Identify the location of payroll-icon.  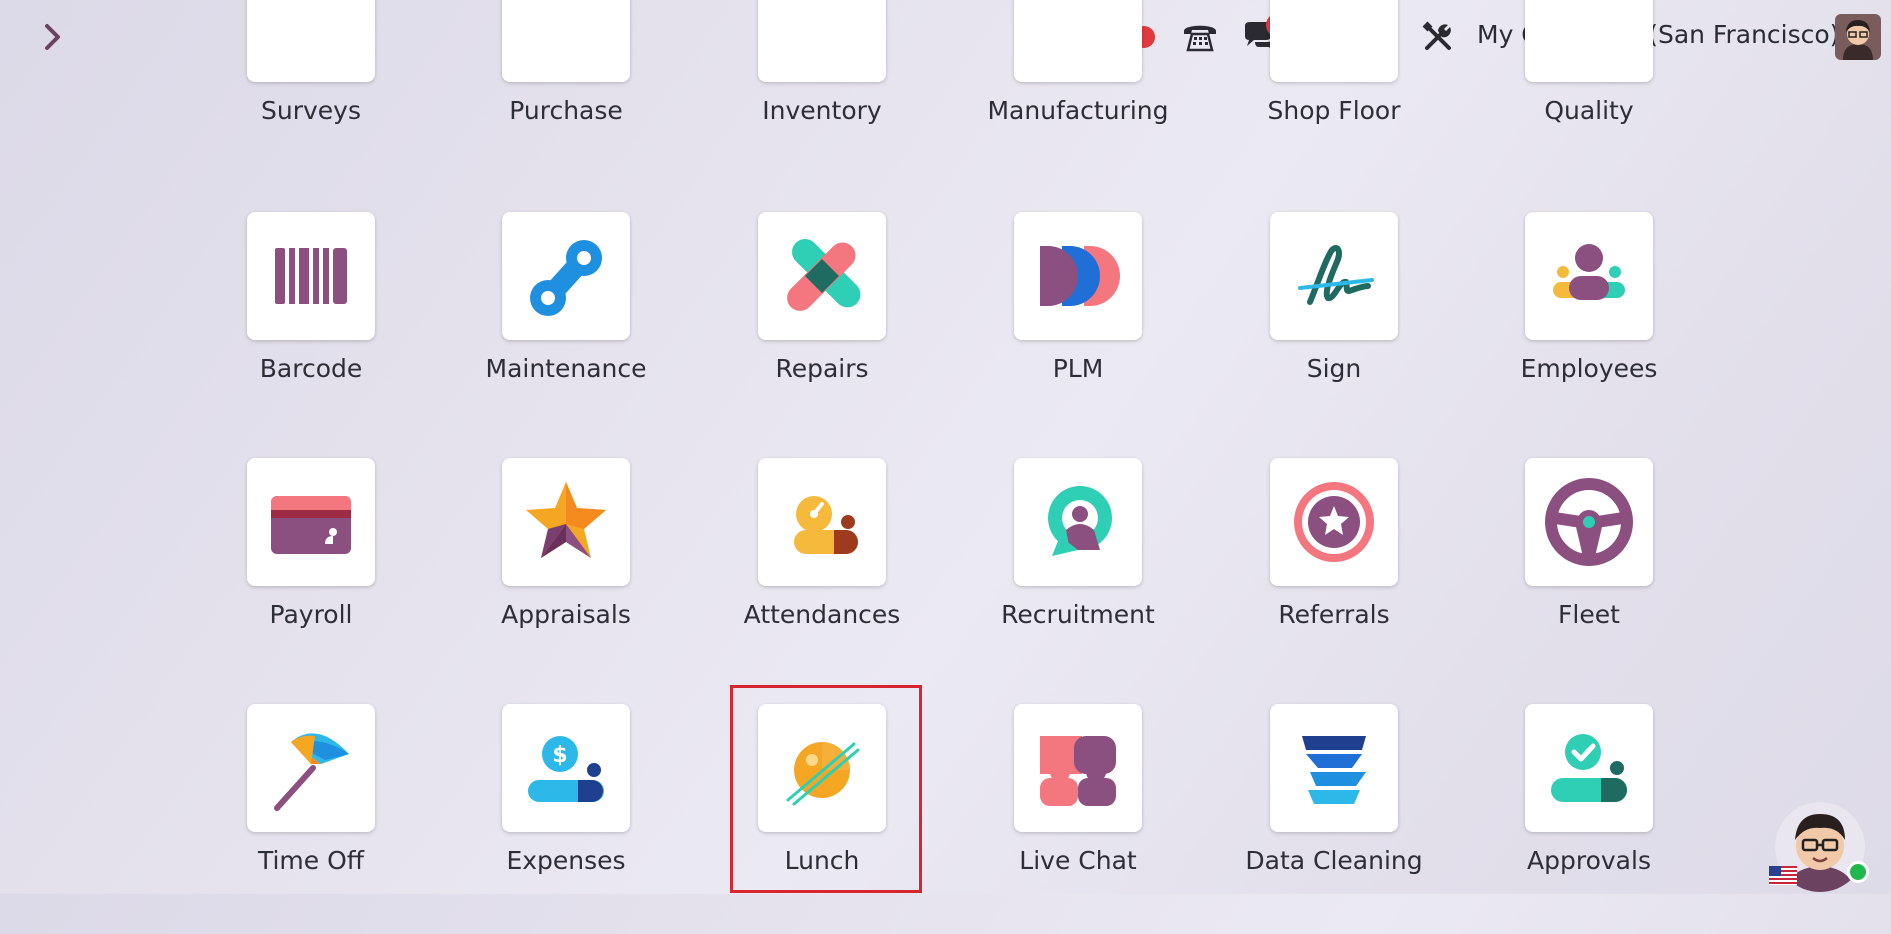
(311, 522).